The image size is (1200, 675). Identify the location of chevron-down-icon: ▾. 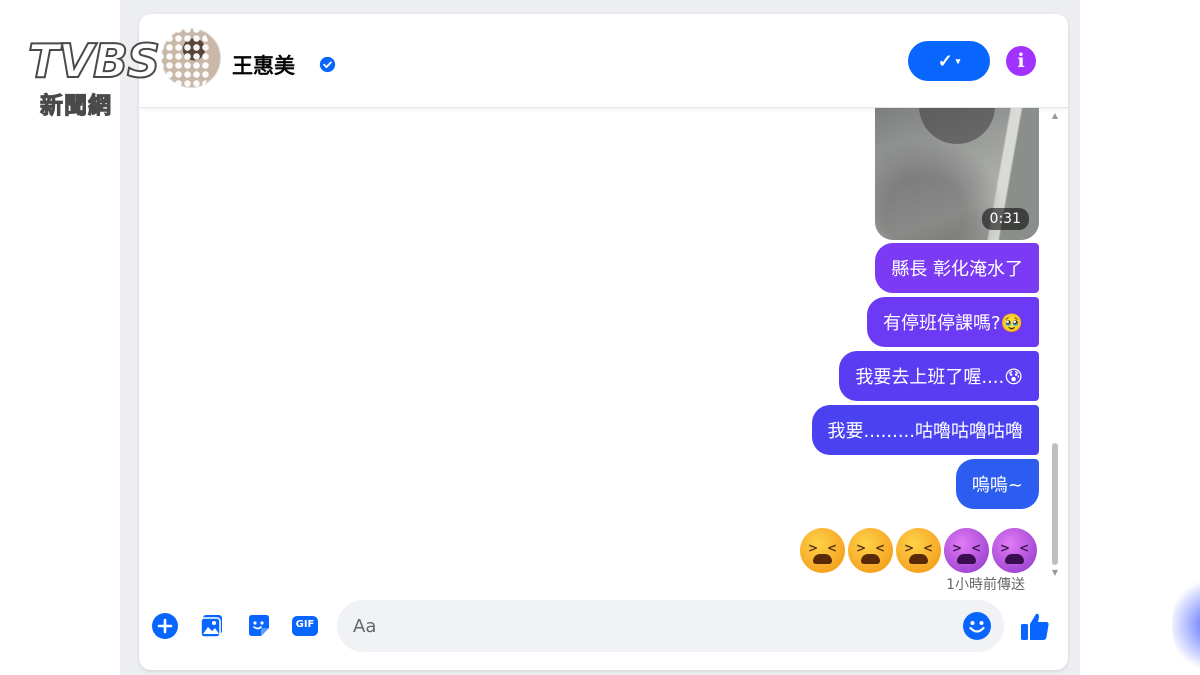
(958, 60).